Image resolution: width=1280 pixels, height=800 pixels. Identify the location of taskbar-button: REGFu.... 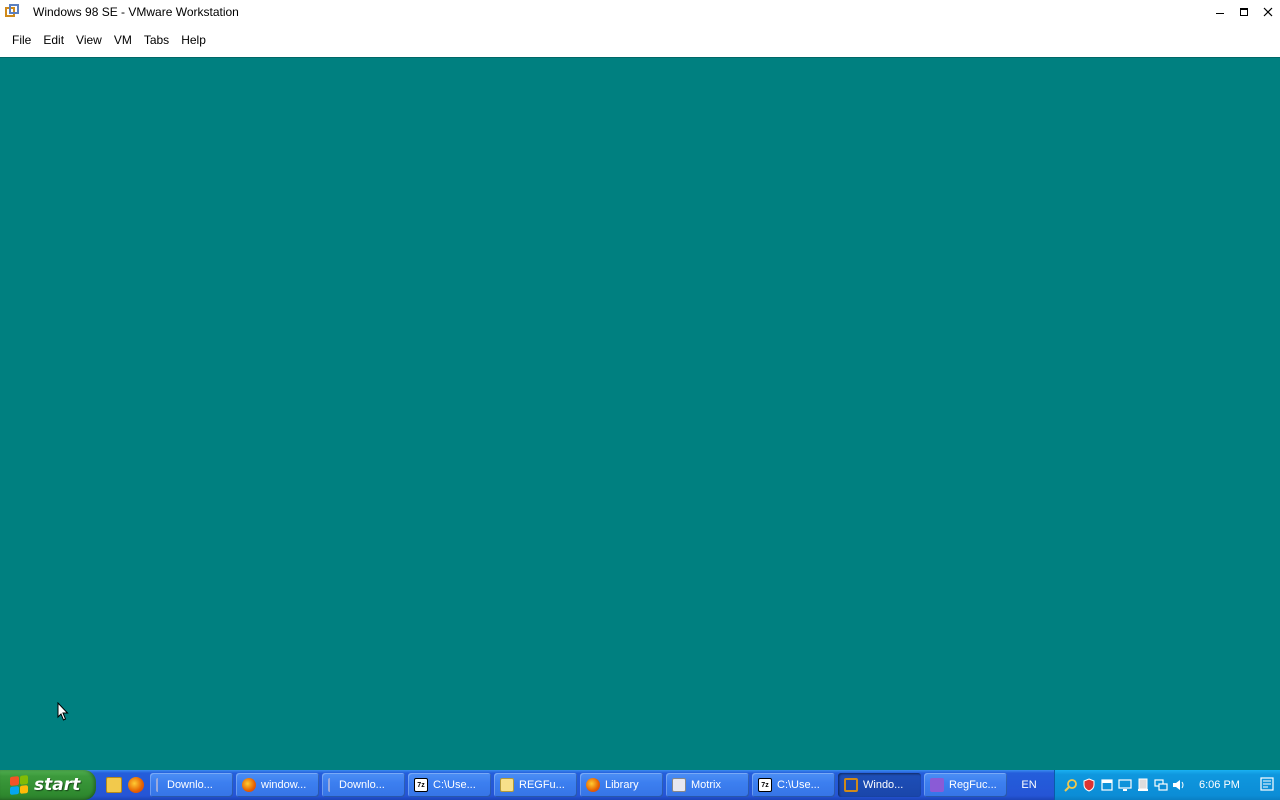
(535, 785).